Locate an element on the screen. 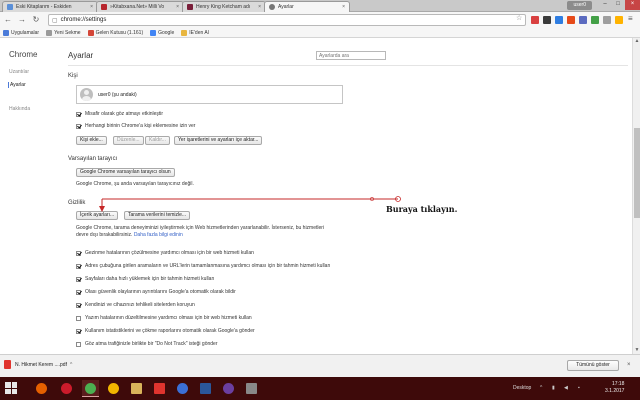 The height and width of the screenshot is (400, 640). pdf-icon is located at coordinates (7, 364).